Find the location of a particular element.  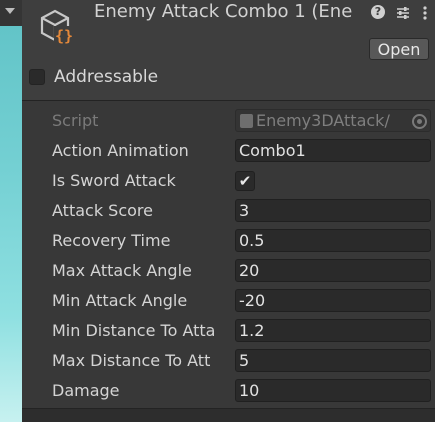

min-distance-row: Min Distance To Atta 1.2 is located at coordinates (228, 331).